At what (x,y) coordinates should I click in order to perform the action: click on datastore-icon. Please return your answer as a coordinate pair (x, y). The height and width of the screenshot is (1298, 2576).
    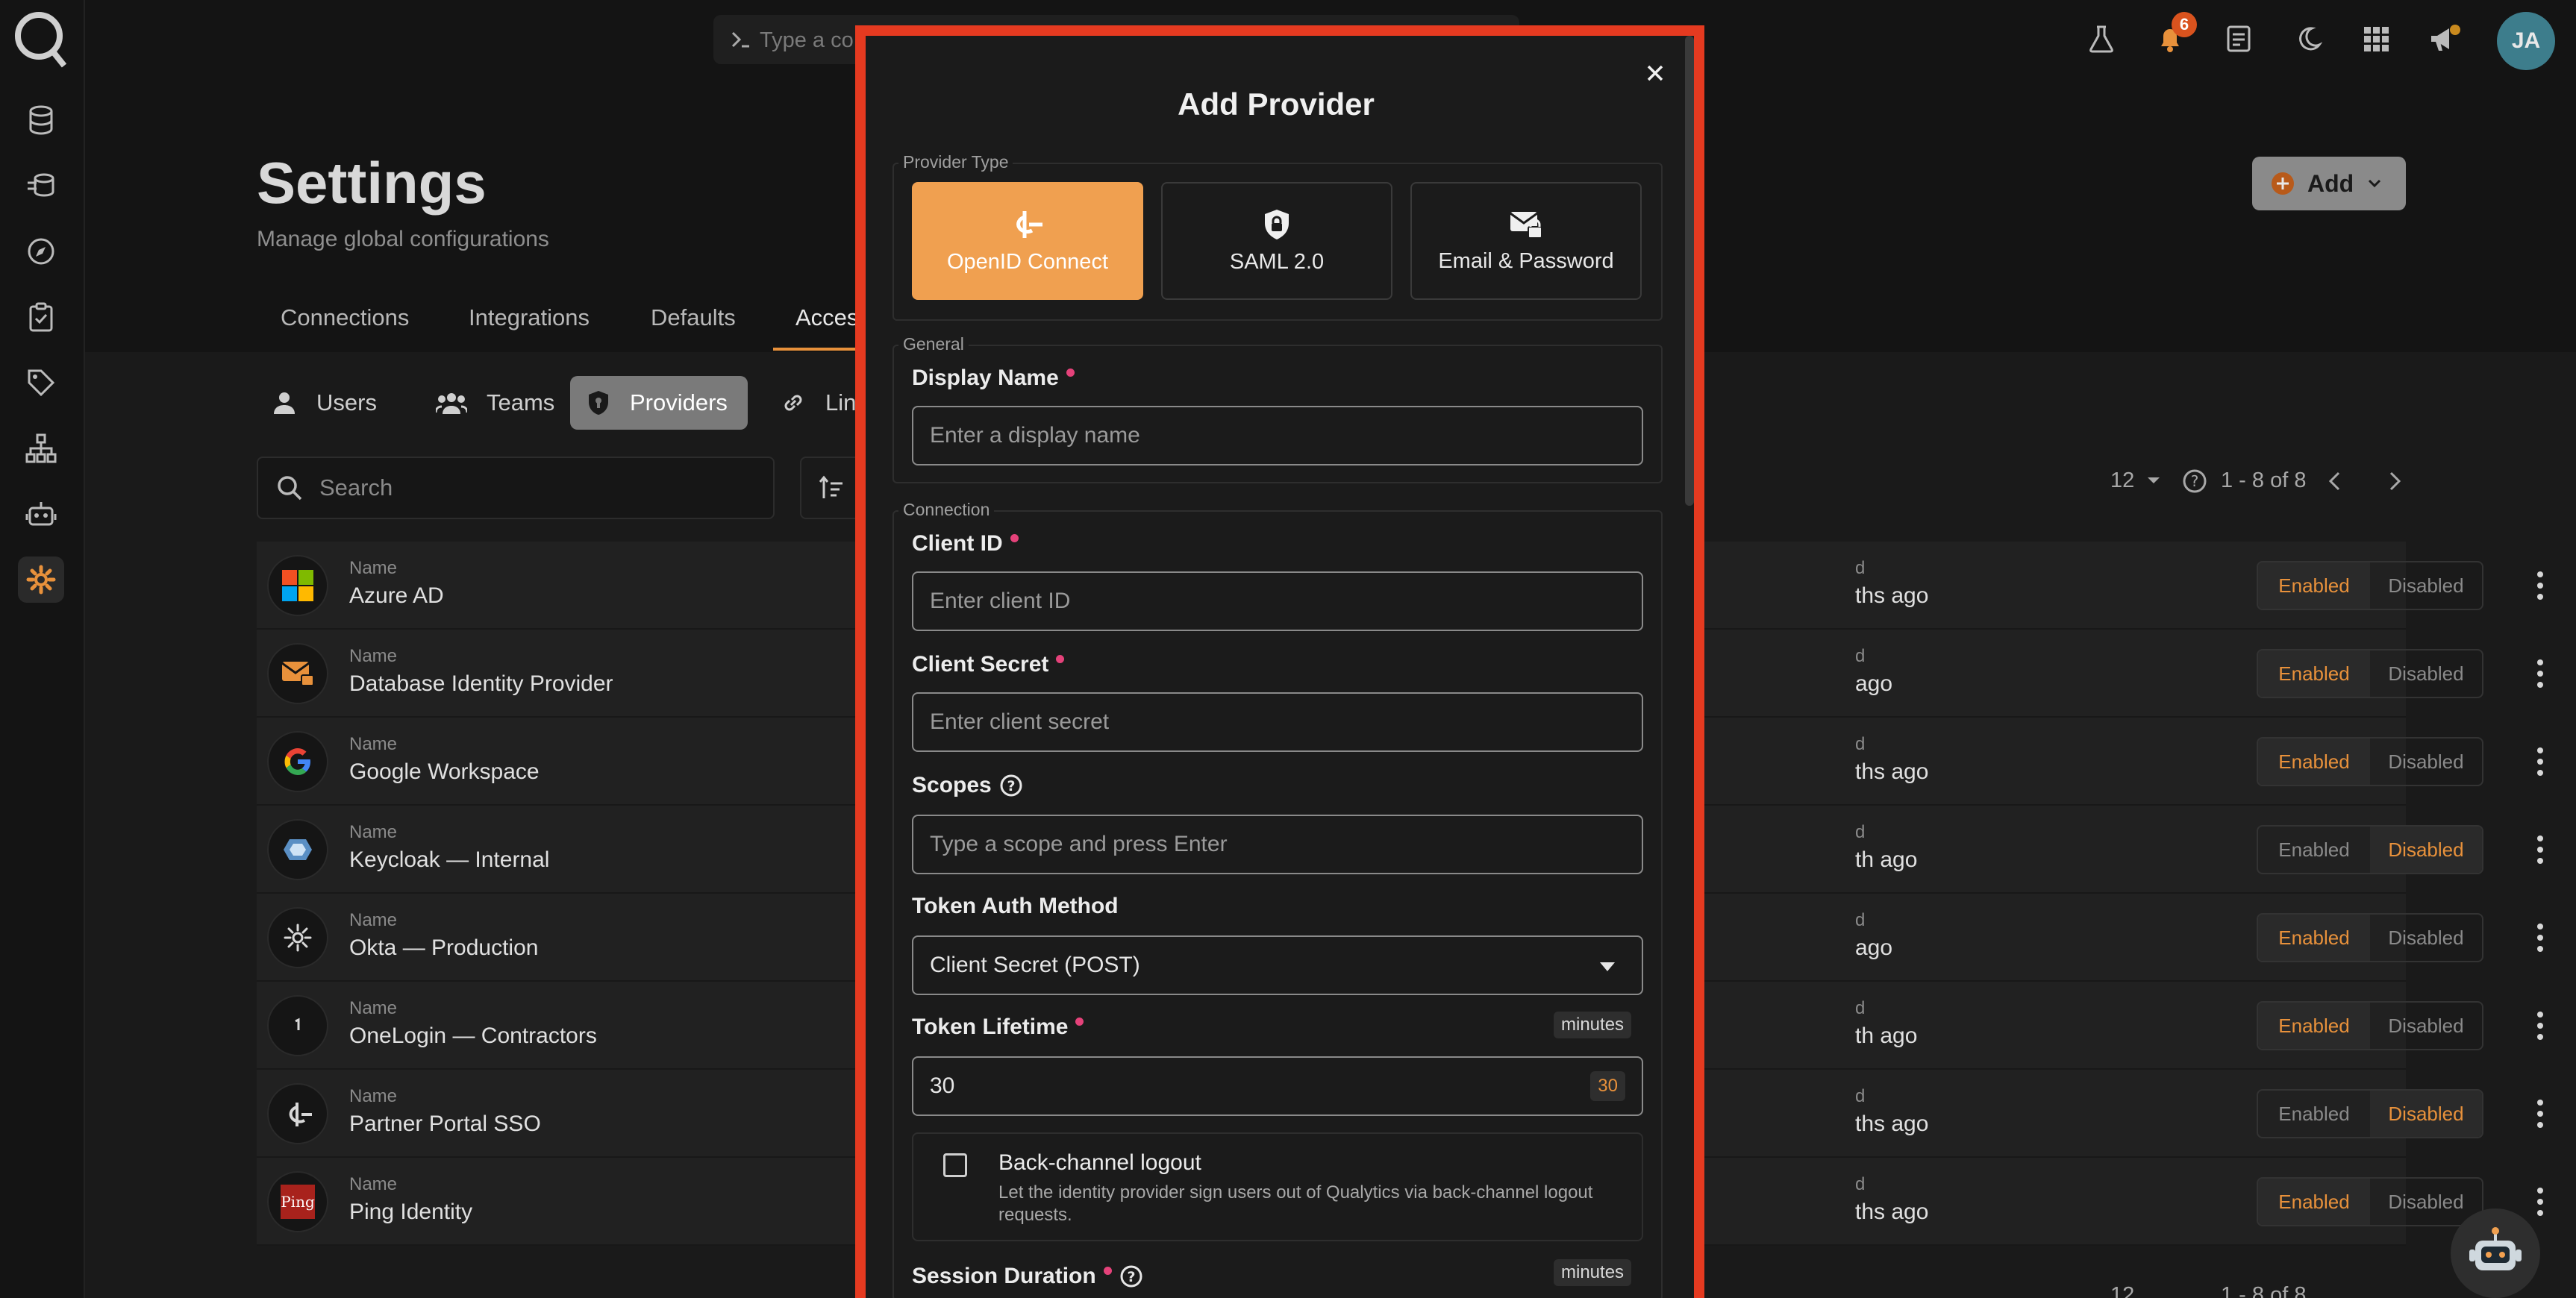
    Looking at the image, I should click on (41, 120).